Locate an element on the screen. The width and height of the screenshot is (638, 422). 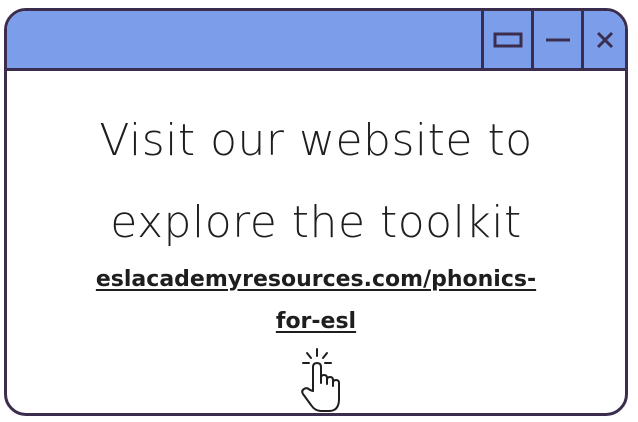
website-link-line-2: for-esl is located at coordinates (316, 321).